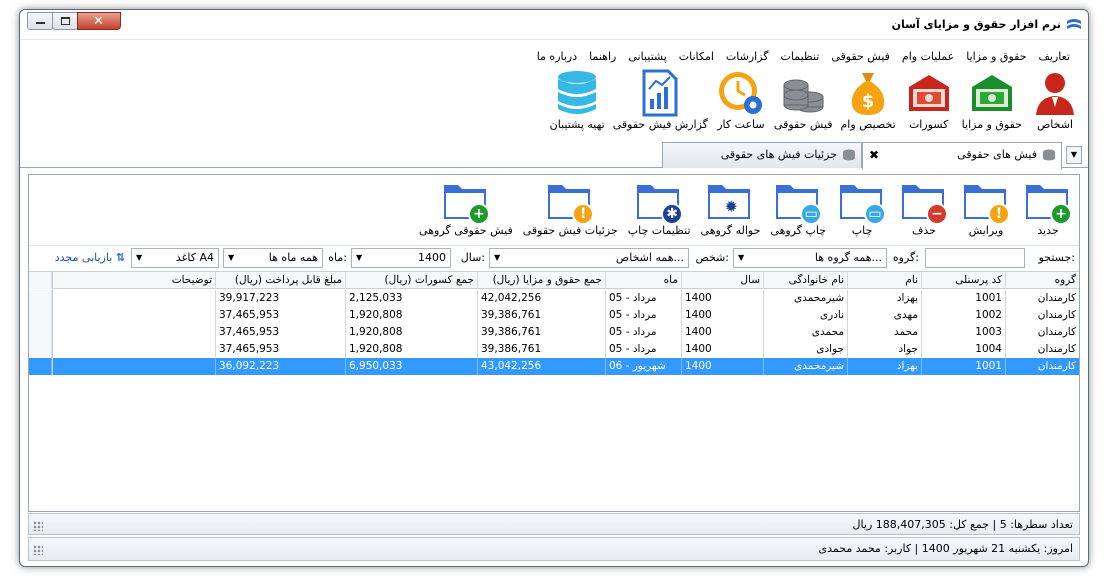 The height and width of the screenshot is (584, 1104). Describe the element at coordinates (712, 257) in the screenshot. I see `person-label: شخص:` at that location.